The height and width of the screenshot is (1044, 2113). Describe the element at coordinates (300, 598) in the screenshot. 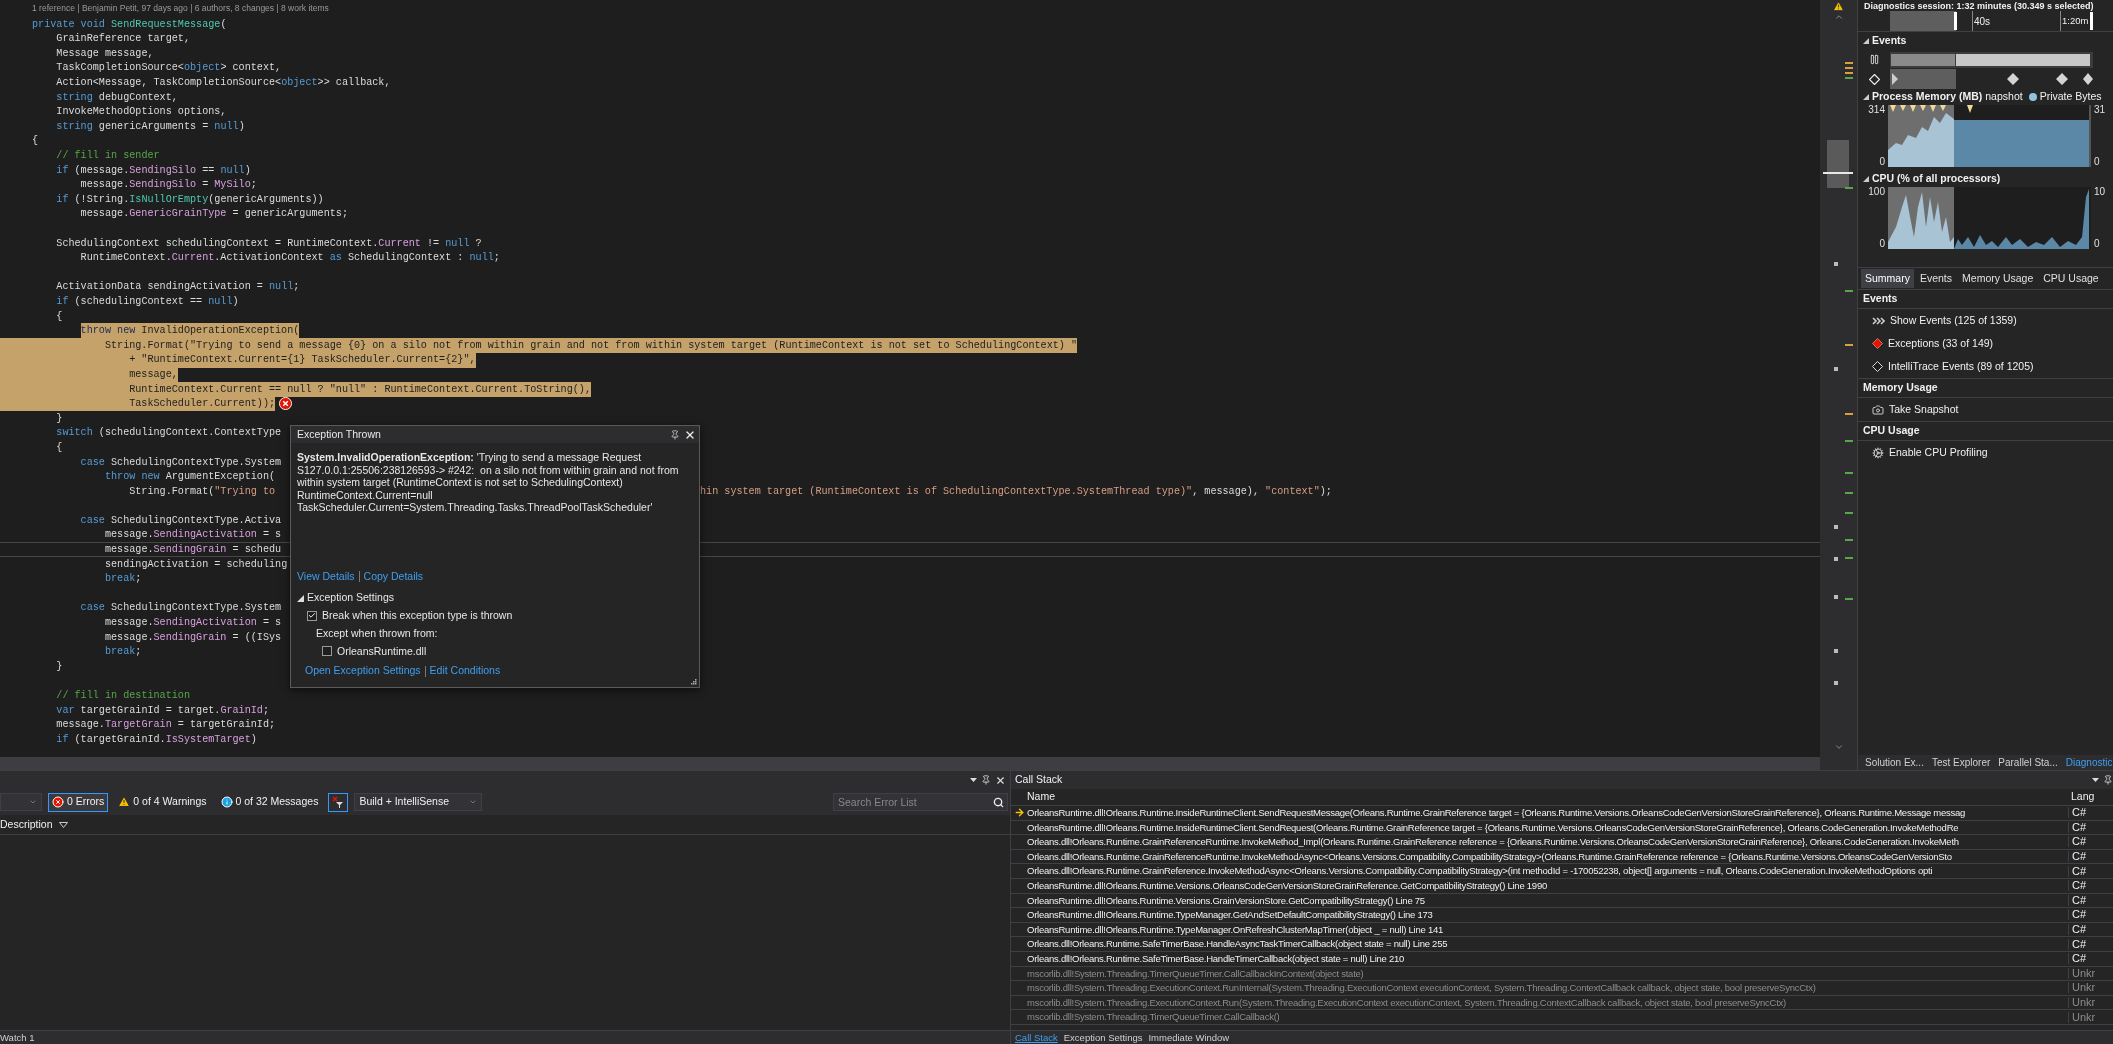

I see `expander-icon` at that location.